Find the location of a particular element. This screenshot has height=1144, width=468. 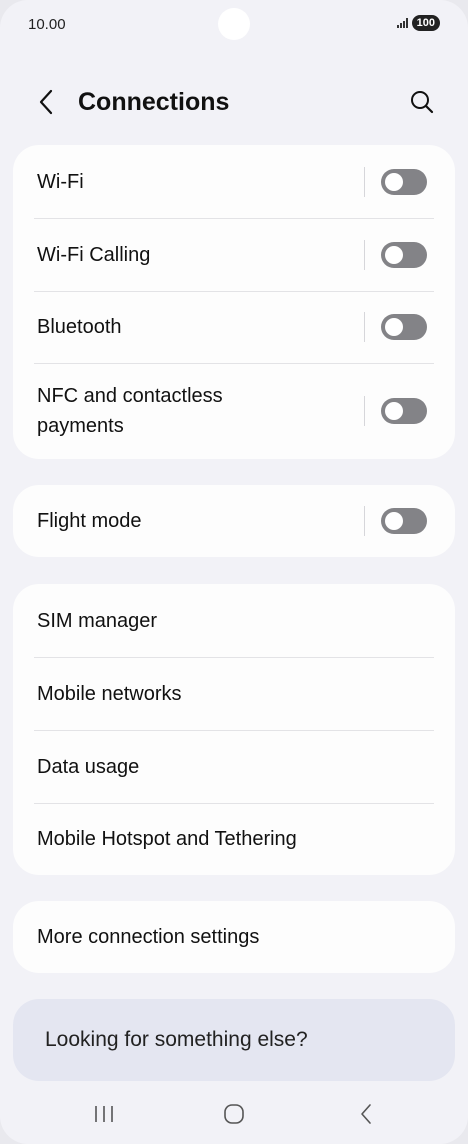

recents-button is located at coordinates (104, 1114).